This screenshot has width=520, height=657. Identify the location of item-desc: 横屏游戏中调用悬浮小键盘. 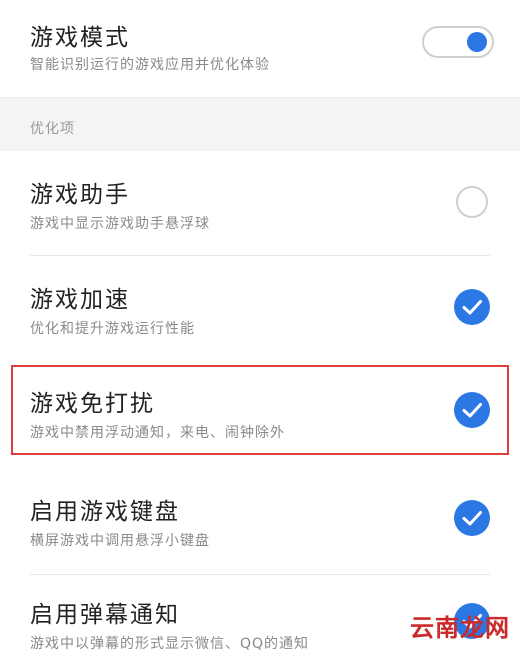
(120, 541).